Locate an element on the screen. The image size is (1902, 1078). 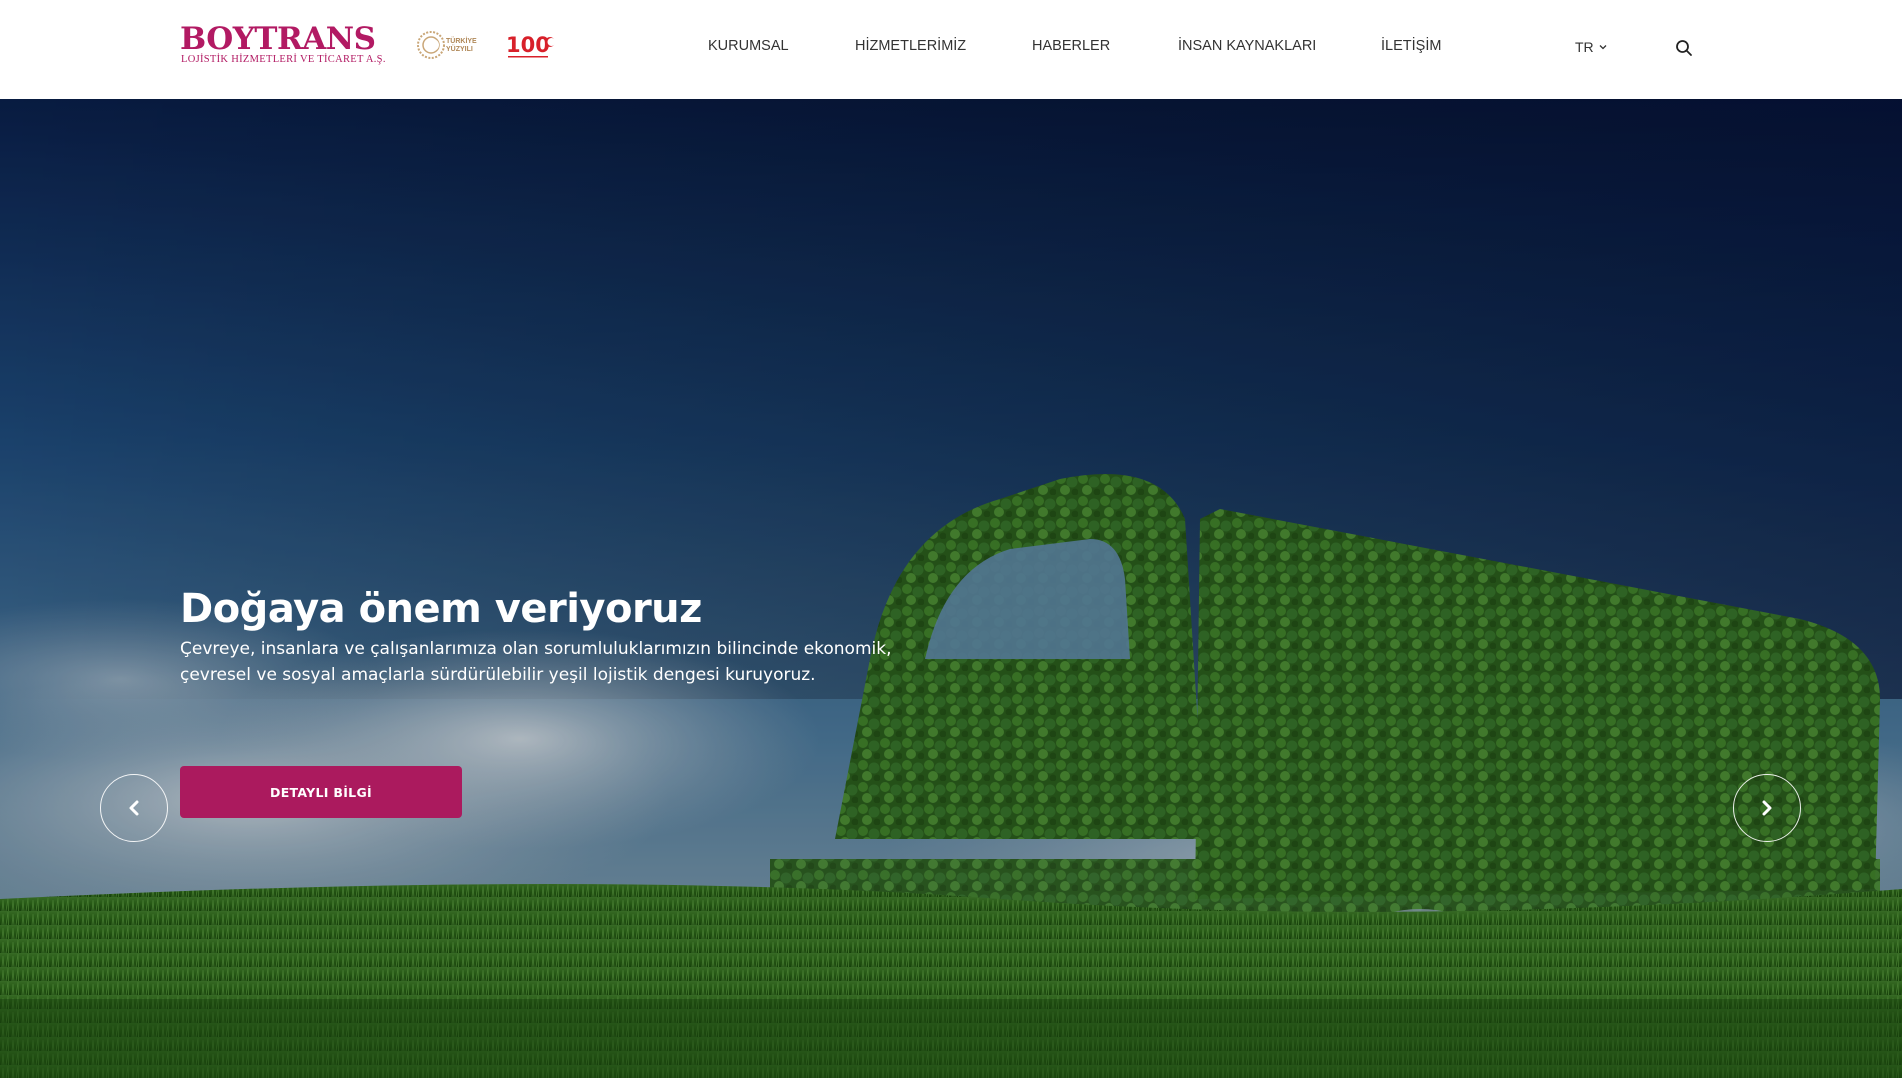
nav-item-hizmetlerimiz: HİZMETLERİMİZ is located at coordinates (910, 46).